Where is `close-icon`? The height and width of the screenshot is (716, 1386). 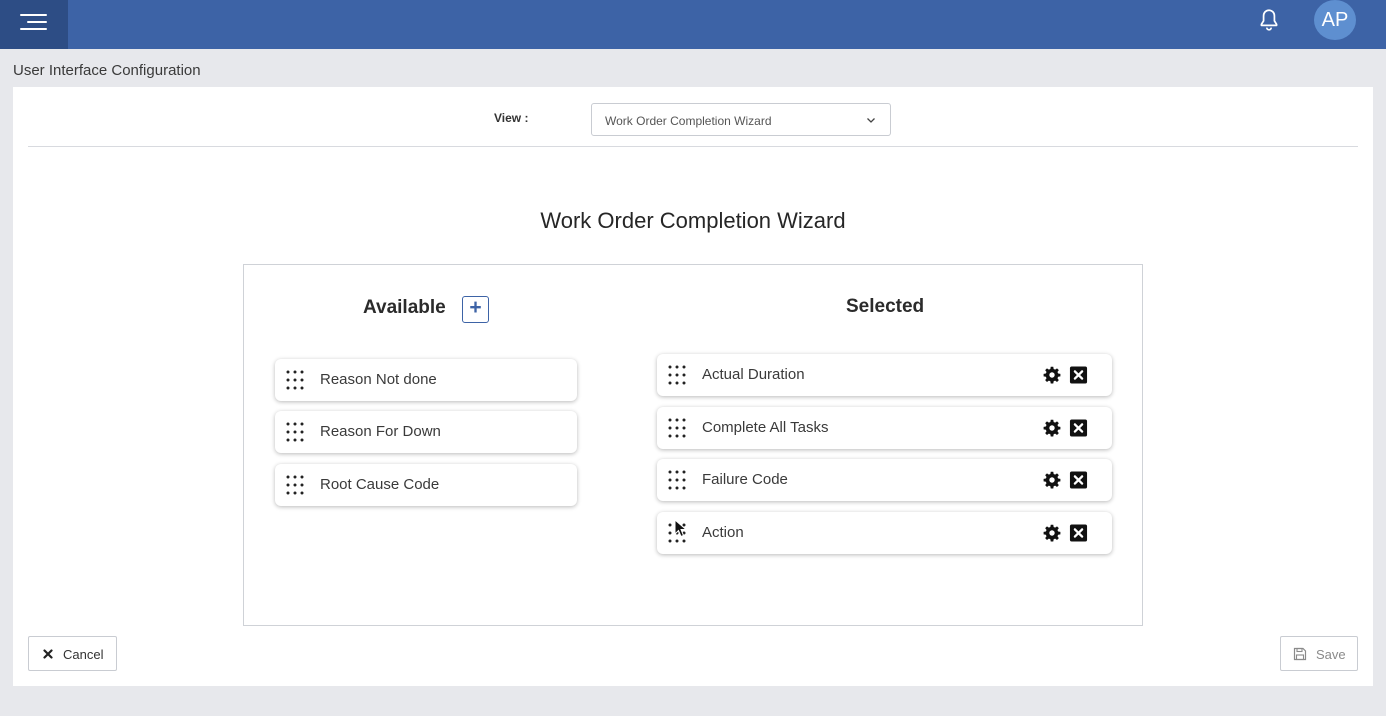
close-icon is located at coordinates (48, 654).